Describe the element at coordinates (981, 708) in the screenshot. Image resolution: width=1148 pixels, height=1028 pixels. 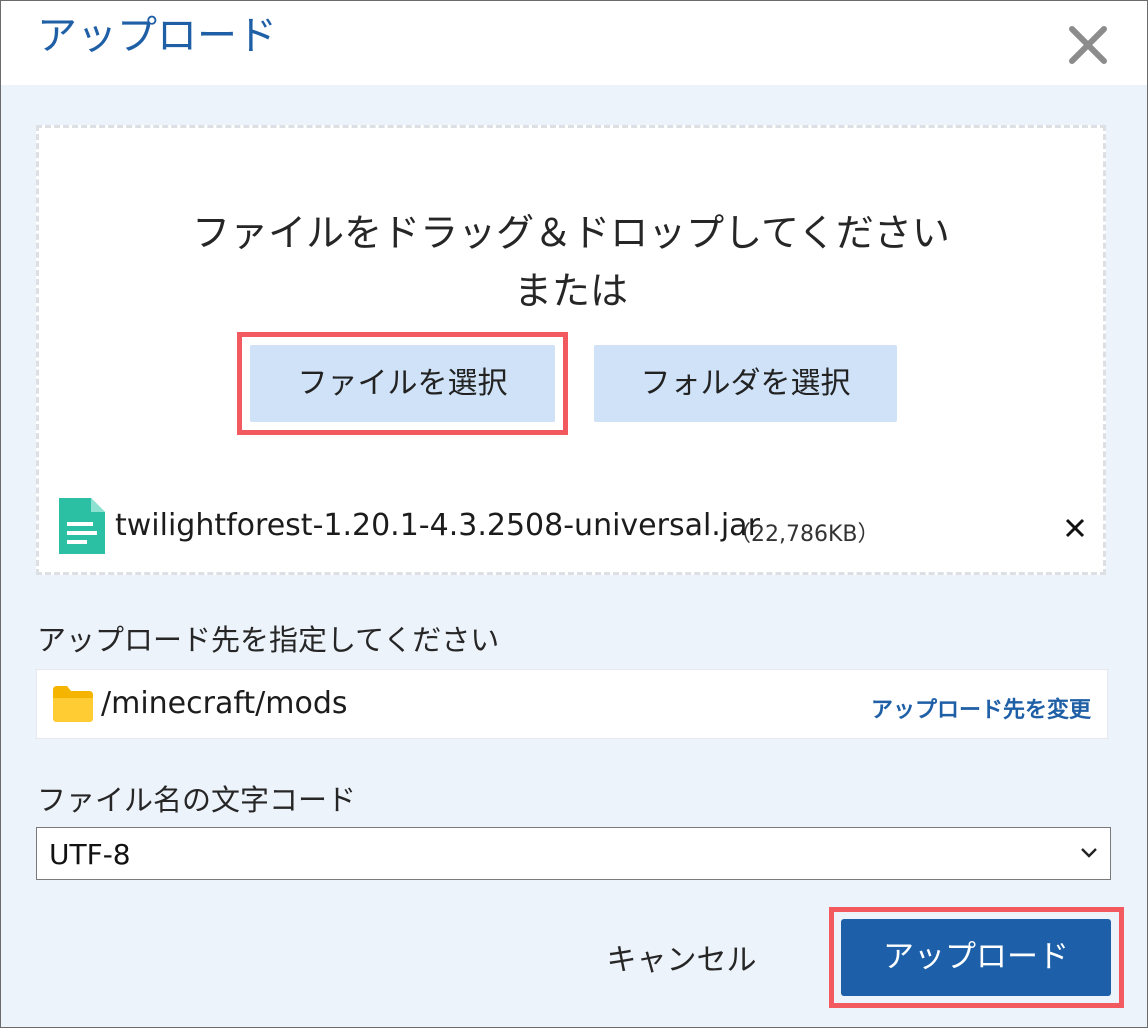
I see `change-destination-link: アップロード先を変更` at that location.